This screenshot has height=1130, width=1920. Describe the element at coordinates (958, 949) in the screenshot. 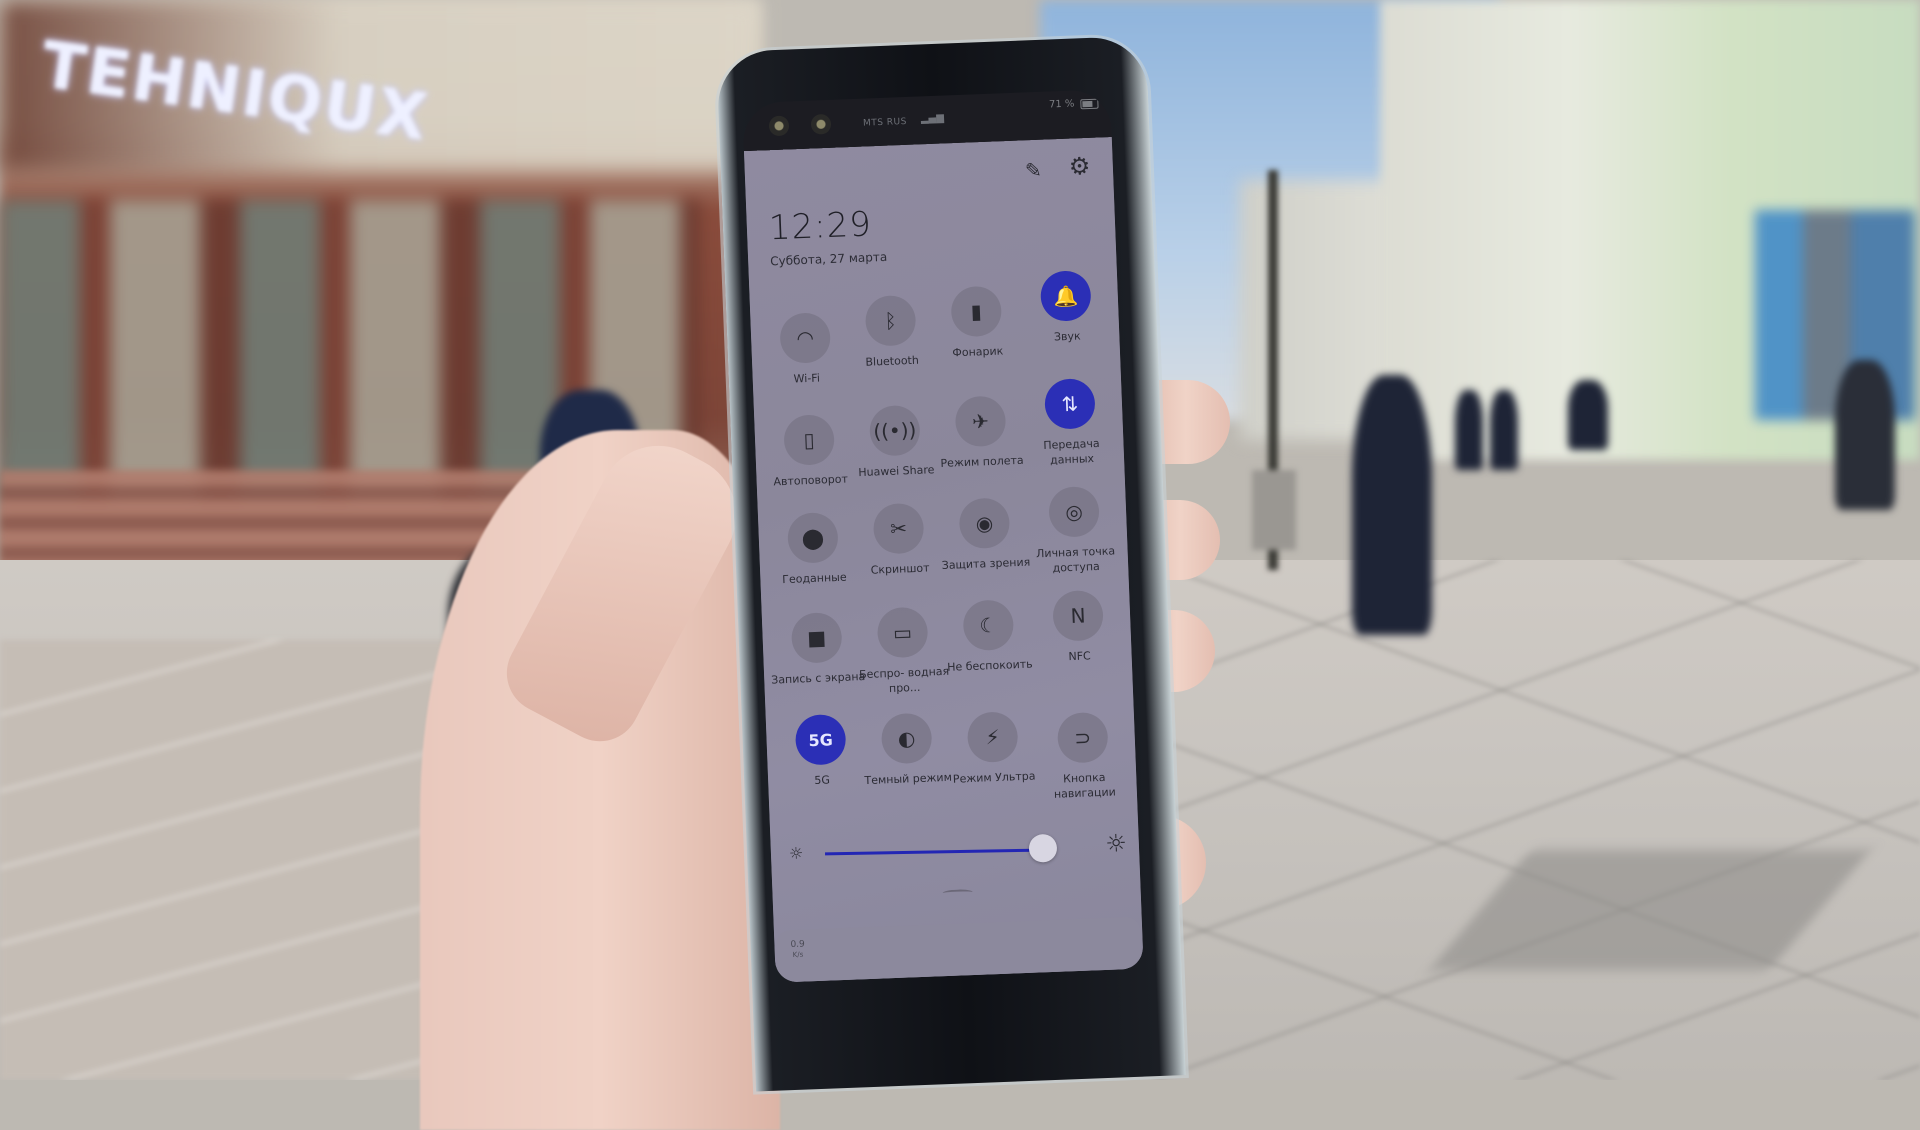

I see `network-speed-notification: 0.9 K/s` at that location.